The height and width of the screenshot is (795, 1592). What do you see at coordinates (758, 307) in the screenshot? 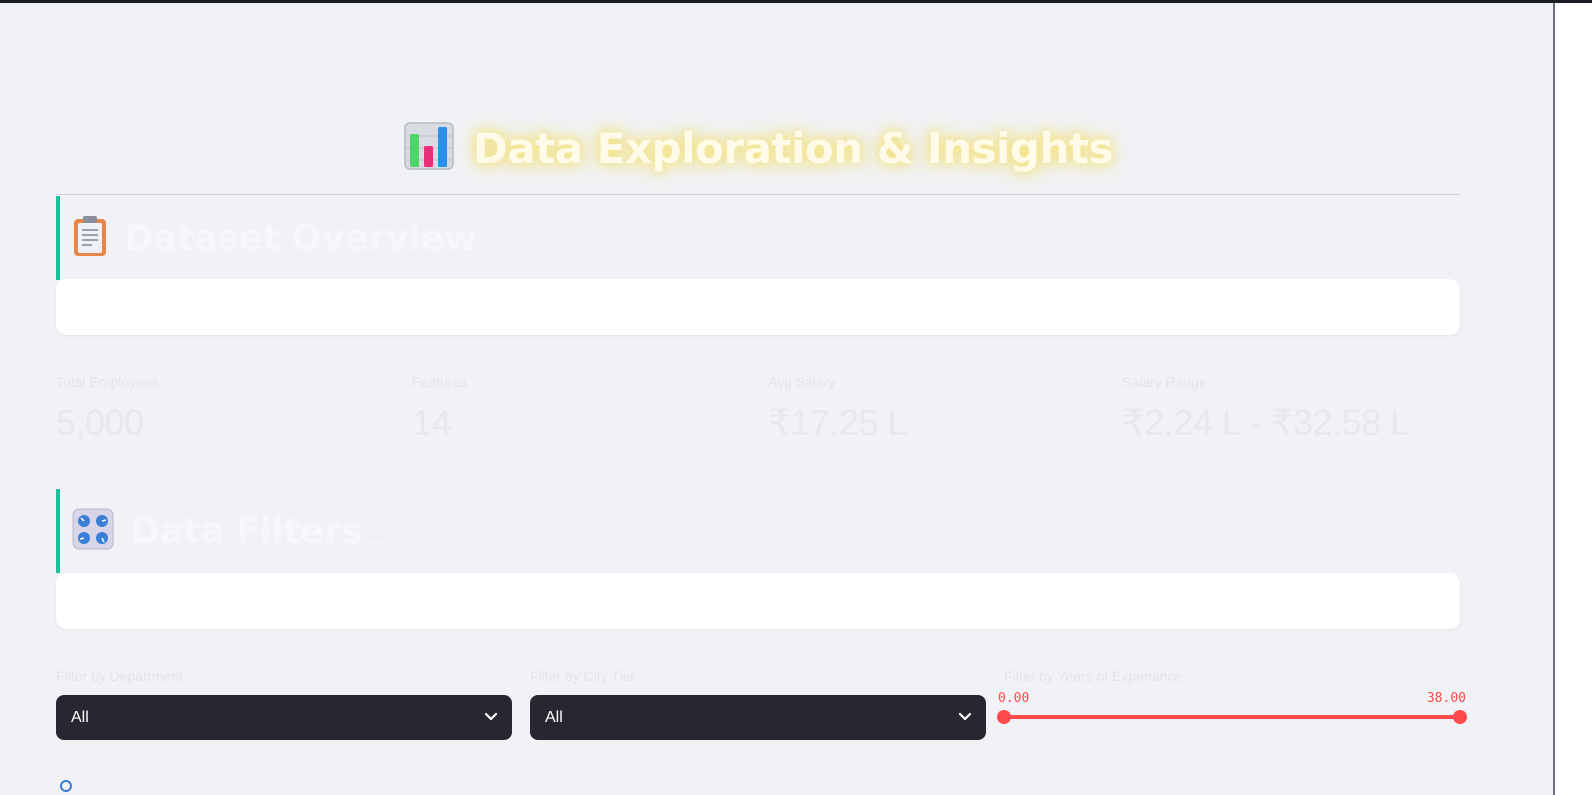
I see `dataset-overview-card` at bounding box center [758, 307].